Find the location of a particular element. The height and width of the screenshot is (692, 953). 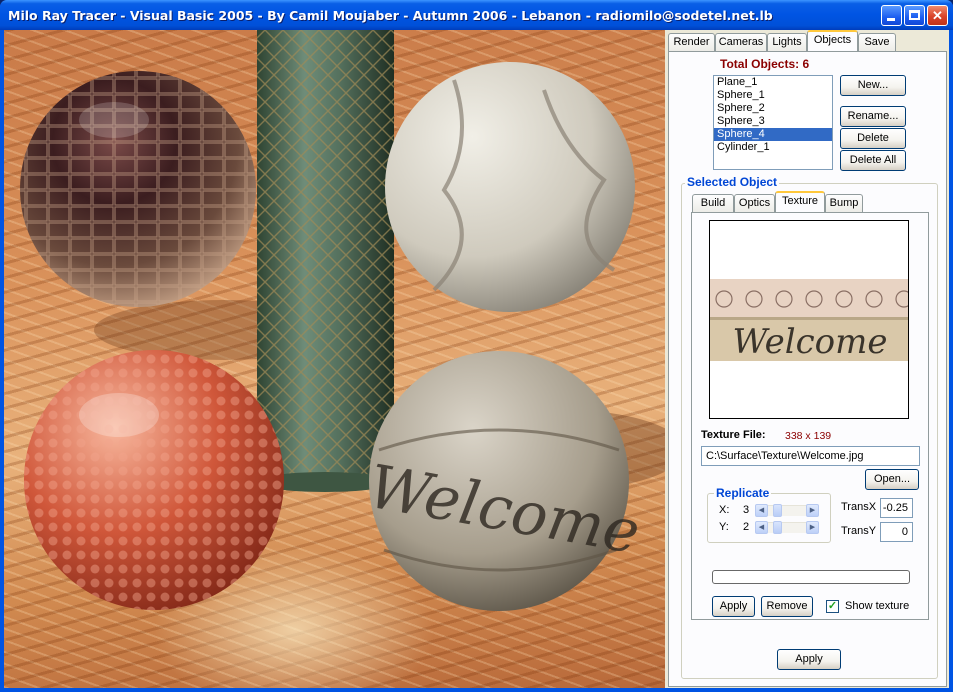

trans-x-label: TransX is located at coordinates (859, 507).